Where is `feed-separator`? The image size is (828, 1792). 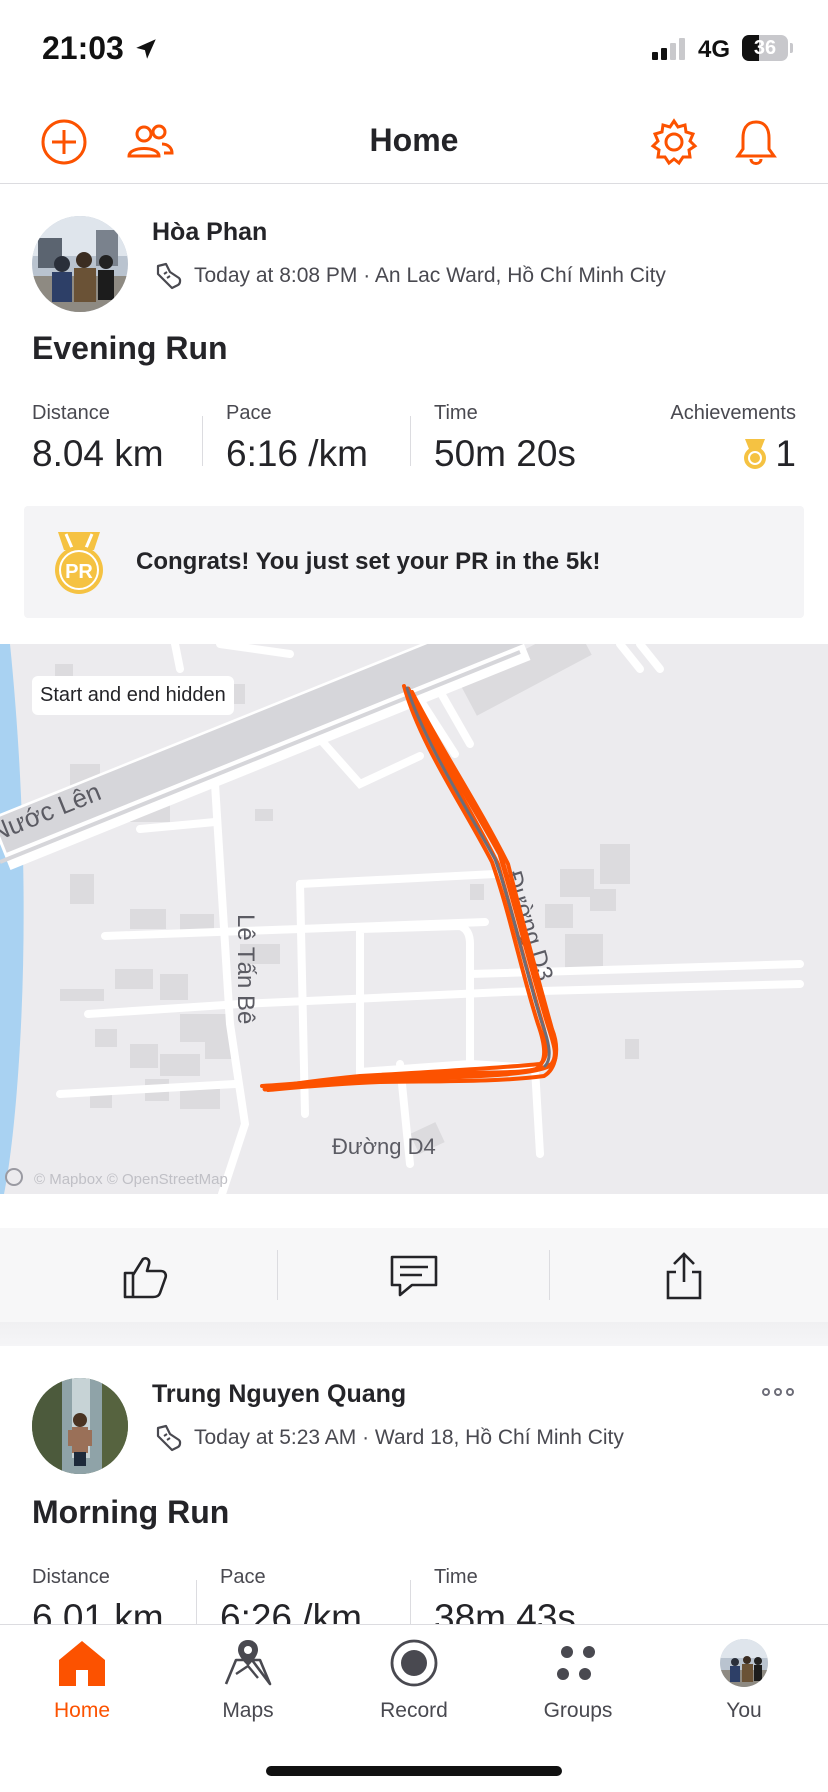
feed-separator is located at coordinates (414, 1334).